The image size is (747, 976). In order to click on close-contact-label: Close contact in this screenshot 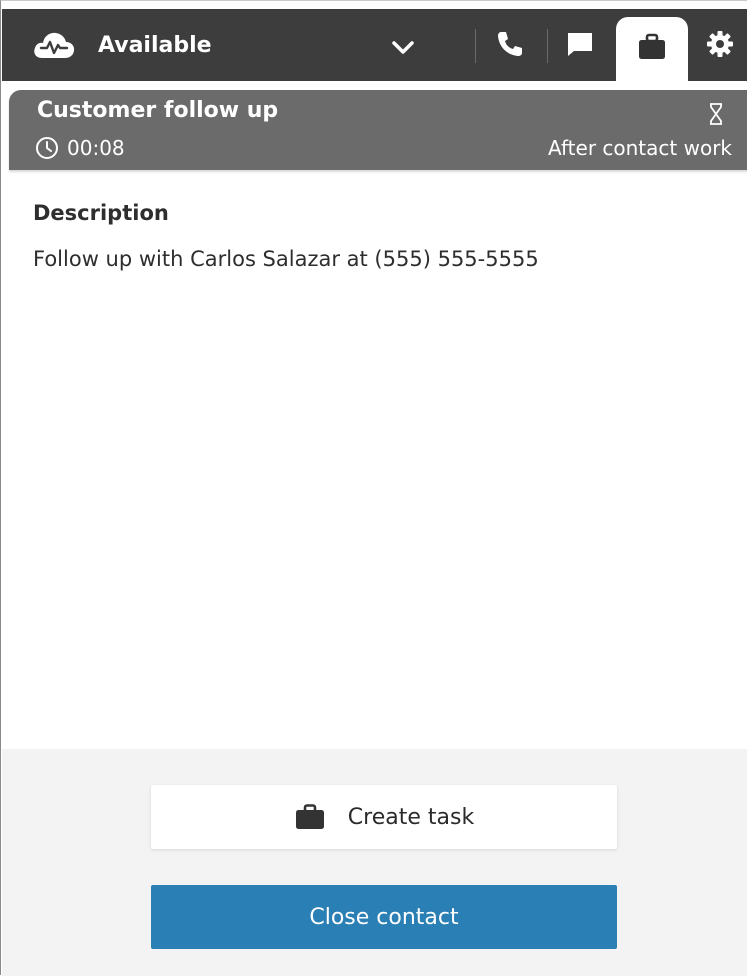, I will do `click(384, 917)`.